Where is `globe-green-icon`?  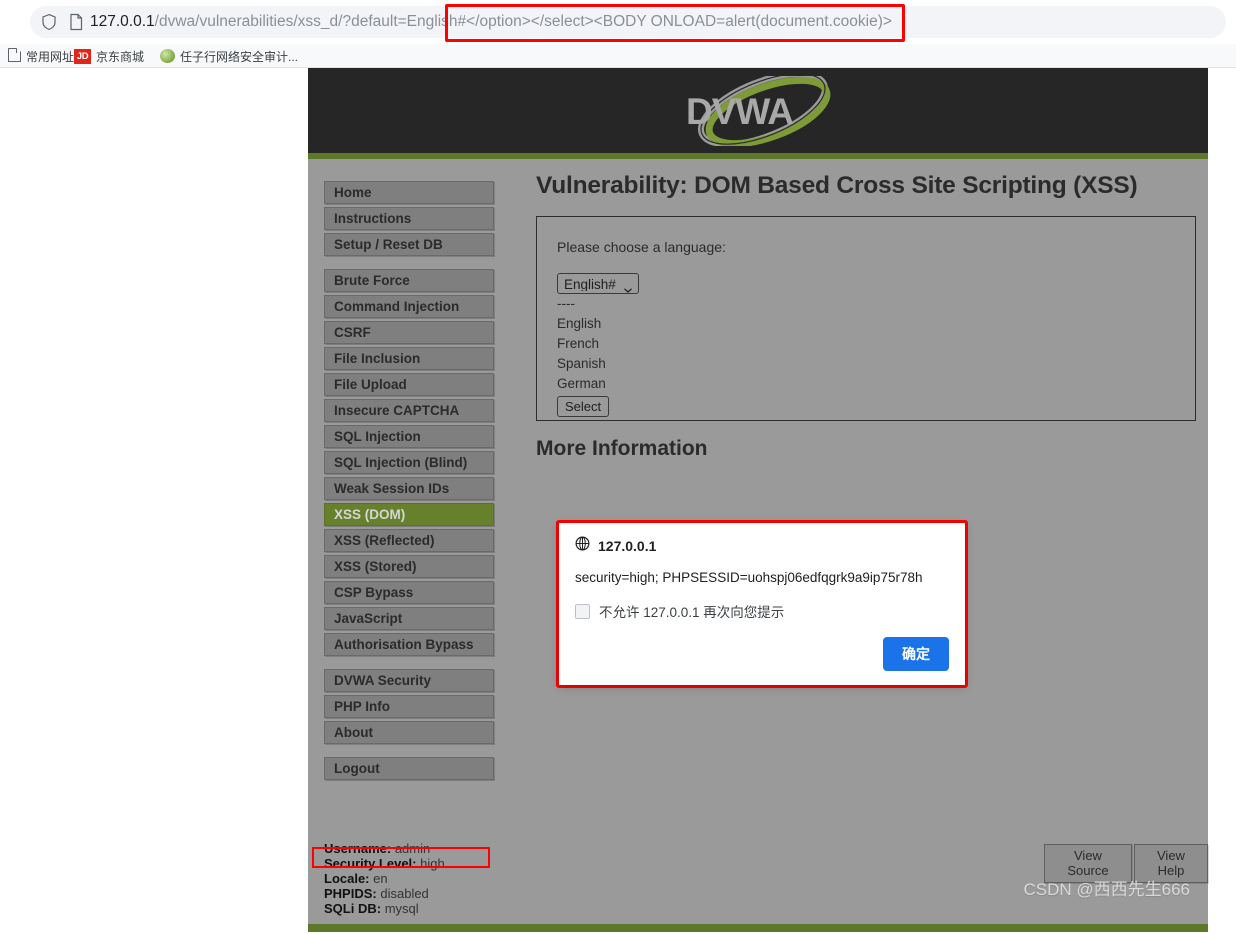
globe-green-icon is located at coordinates (167, 56).